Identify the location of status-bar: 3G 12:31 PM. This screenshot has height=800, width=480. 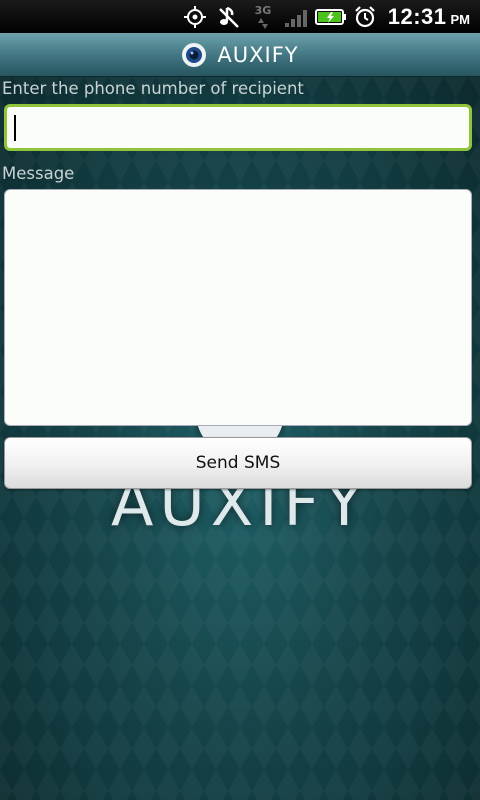
(240, 16).